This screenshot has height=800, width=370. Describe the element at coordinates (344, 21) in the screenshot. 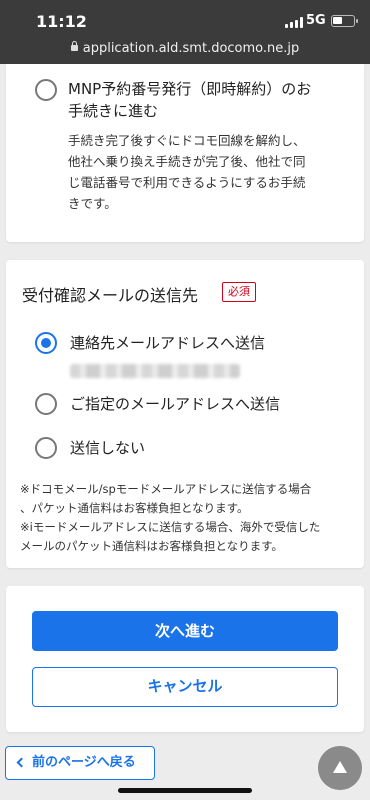

I see `battery-icon` at that location.